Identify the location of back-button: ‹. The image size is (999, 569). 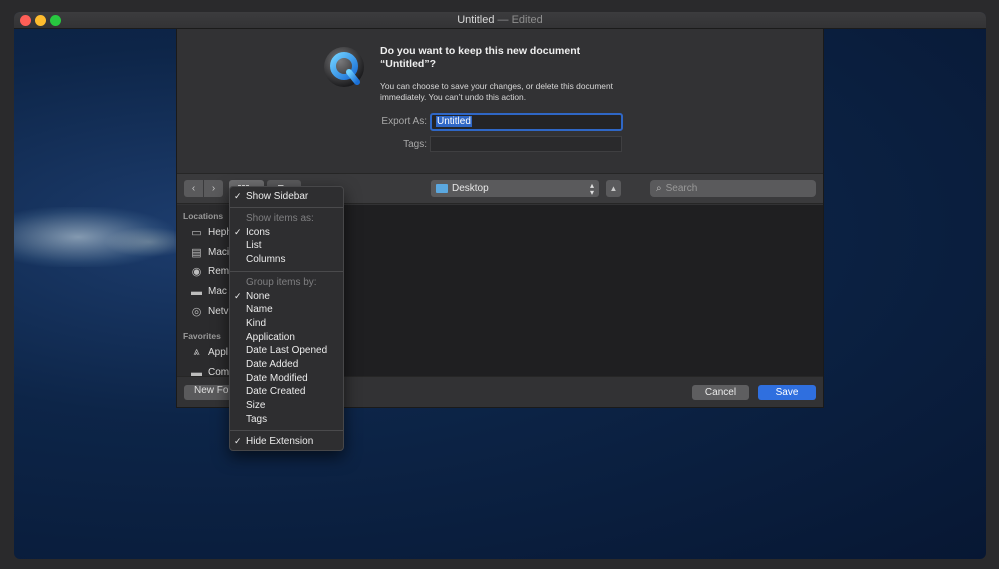
(193, 188).